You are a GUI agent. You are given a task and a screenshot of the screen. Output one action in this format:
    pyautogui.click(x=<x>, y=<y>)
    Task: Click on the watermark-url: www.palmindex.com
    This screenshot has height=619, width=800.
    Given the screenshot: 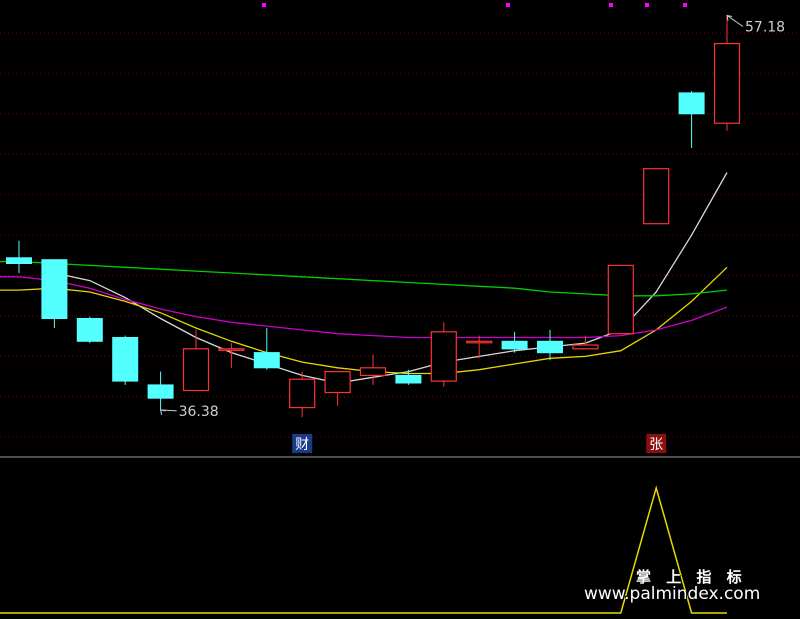 What is the action you would take?
    pyautogui.click(x=672, y=594)
    